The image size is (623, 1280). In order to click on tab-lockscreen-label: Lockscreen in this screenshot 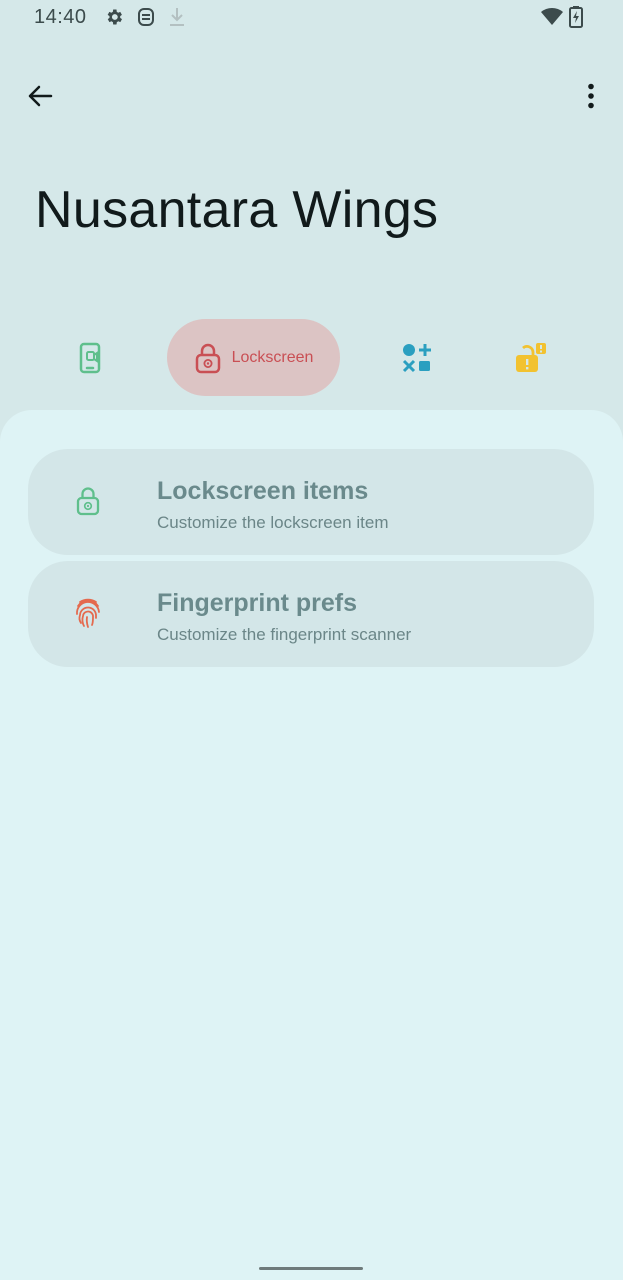, I will do `click(272, 357)`.